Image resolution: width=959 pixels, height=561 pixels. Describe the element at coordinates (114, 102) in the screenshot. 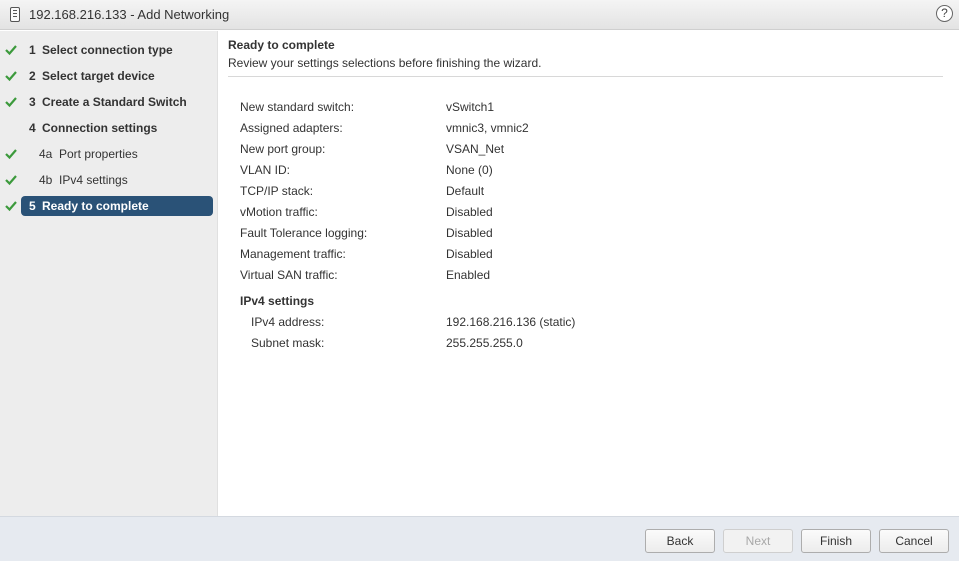

I see `step-label: Create a Standard Switch` at that location.